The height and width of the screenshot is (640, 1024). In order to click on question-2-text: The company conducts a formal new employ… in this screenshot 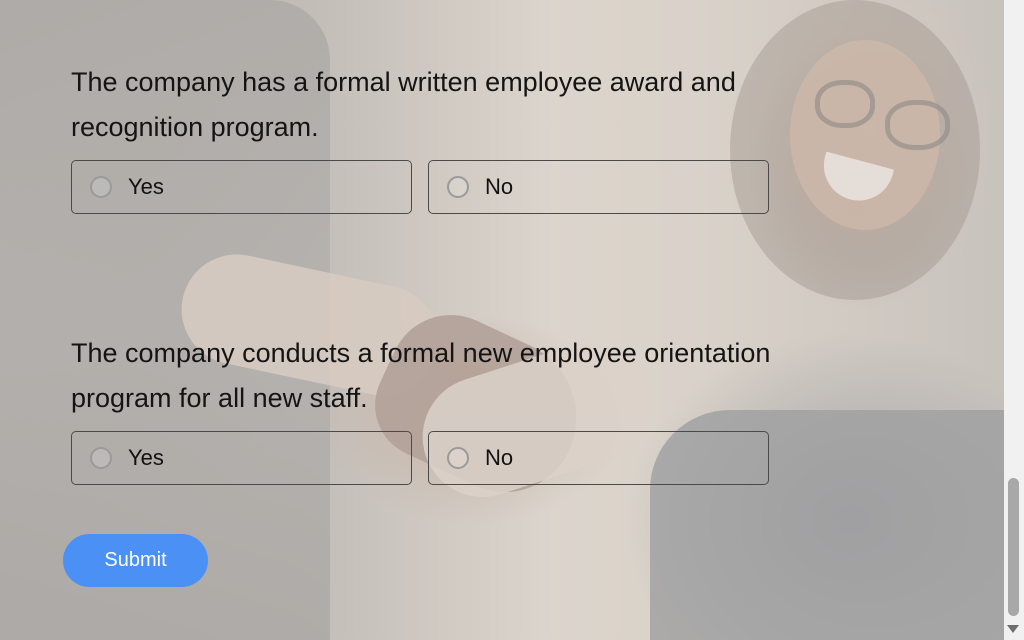, I will do `click(421, 375)`.